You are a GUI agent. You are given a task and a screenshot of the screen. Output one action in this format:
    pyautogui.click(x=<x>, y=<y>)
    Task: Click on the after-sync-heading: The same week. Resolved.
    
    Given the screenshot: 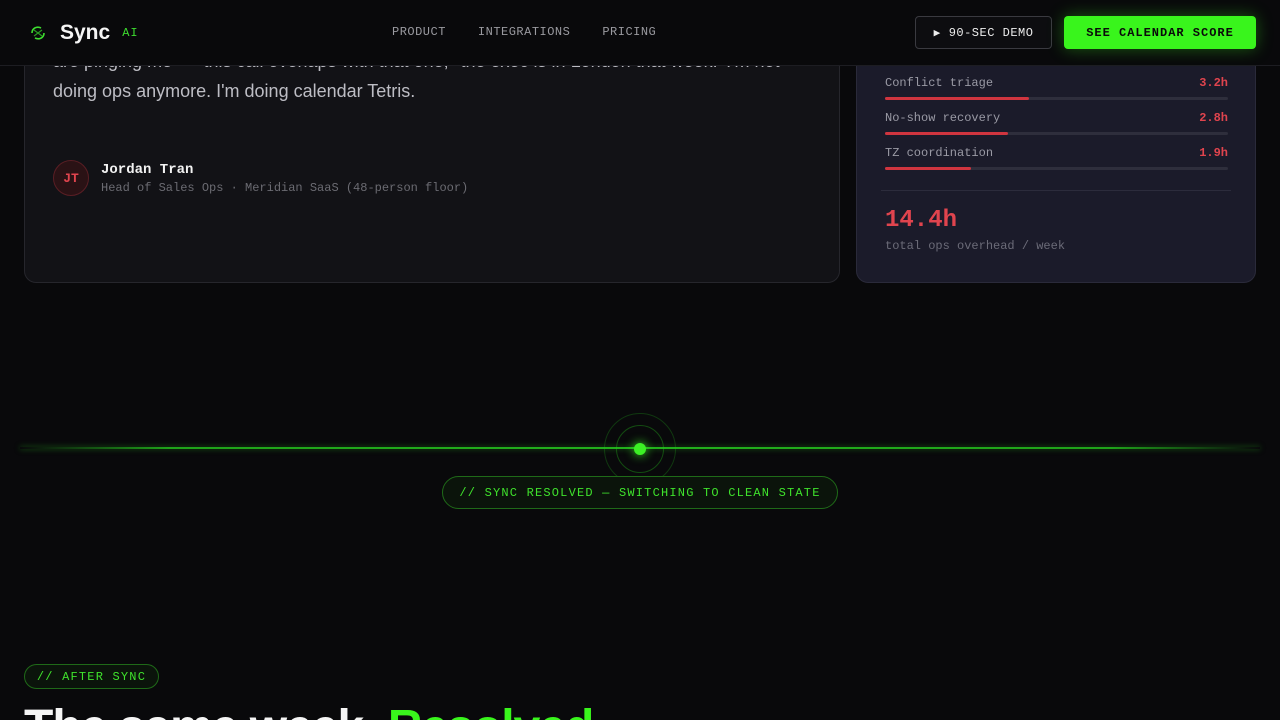 What is the action you would take?
    pyautogui.click(x=315, y=710)
    